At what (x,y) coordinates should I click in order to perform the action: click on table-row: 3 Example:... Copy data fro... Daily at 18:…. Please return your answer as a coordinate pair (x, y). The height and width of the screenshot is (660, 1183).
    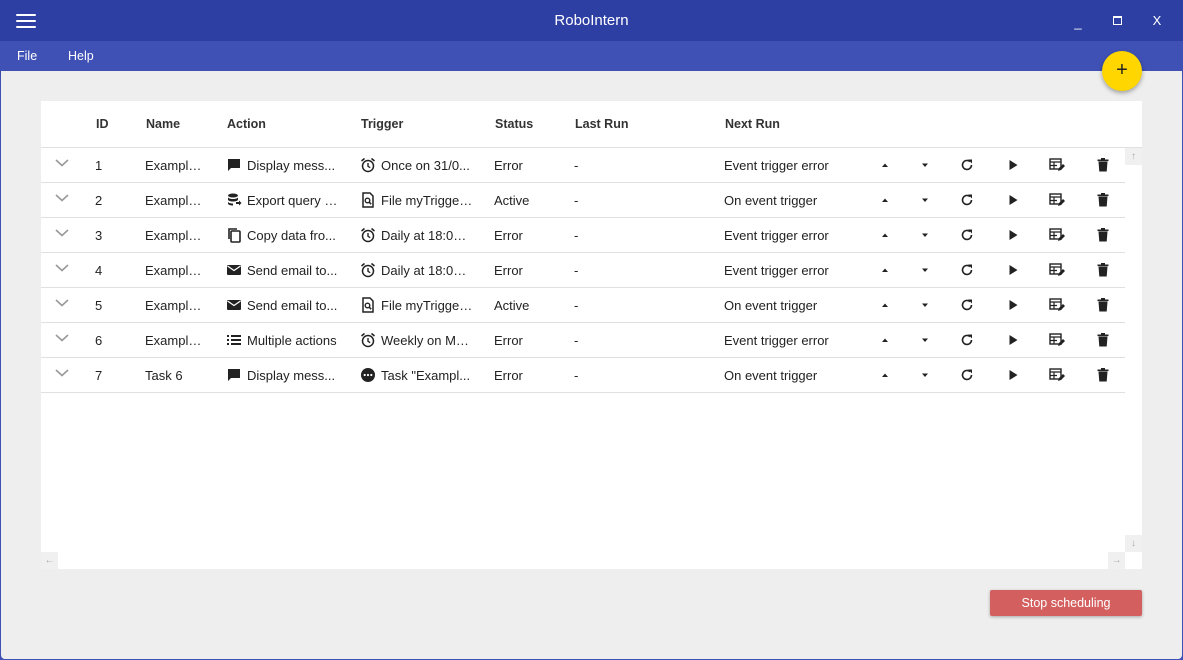
    Looking at the image, I should click on (583, 235).